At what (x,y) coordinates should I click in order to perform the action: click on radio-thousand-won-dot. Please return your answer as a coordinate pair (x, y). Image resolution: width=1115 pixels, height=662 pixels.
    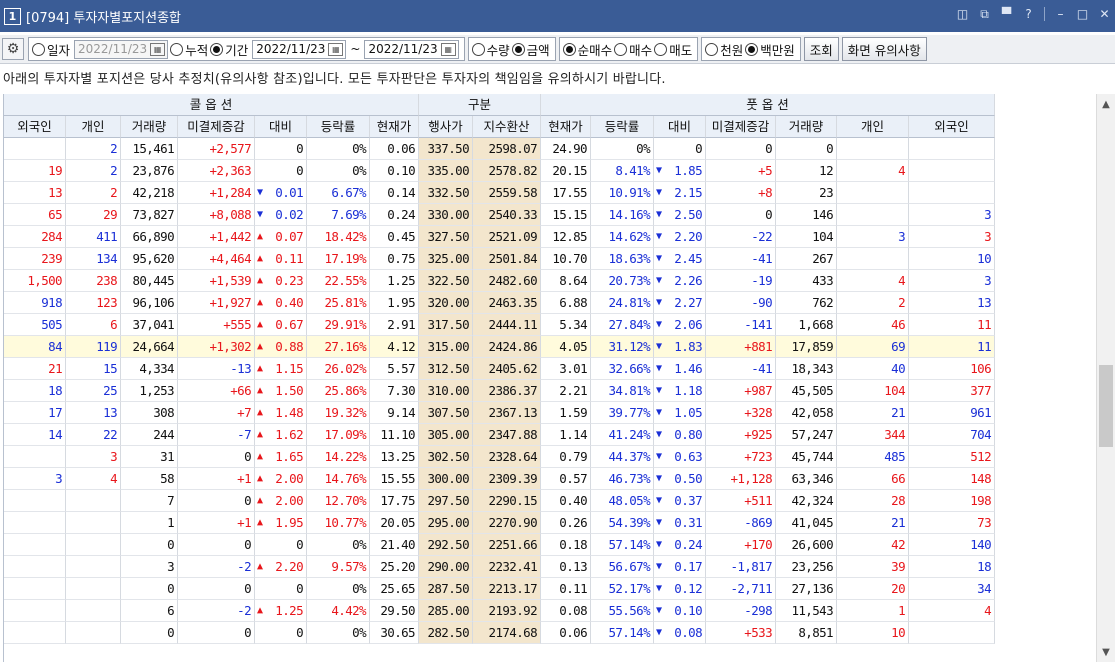
    Looking at the image, I should click on (712, 49).